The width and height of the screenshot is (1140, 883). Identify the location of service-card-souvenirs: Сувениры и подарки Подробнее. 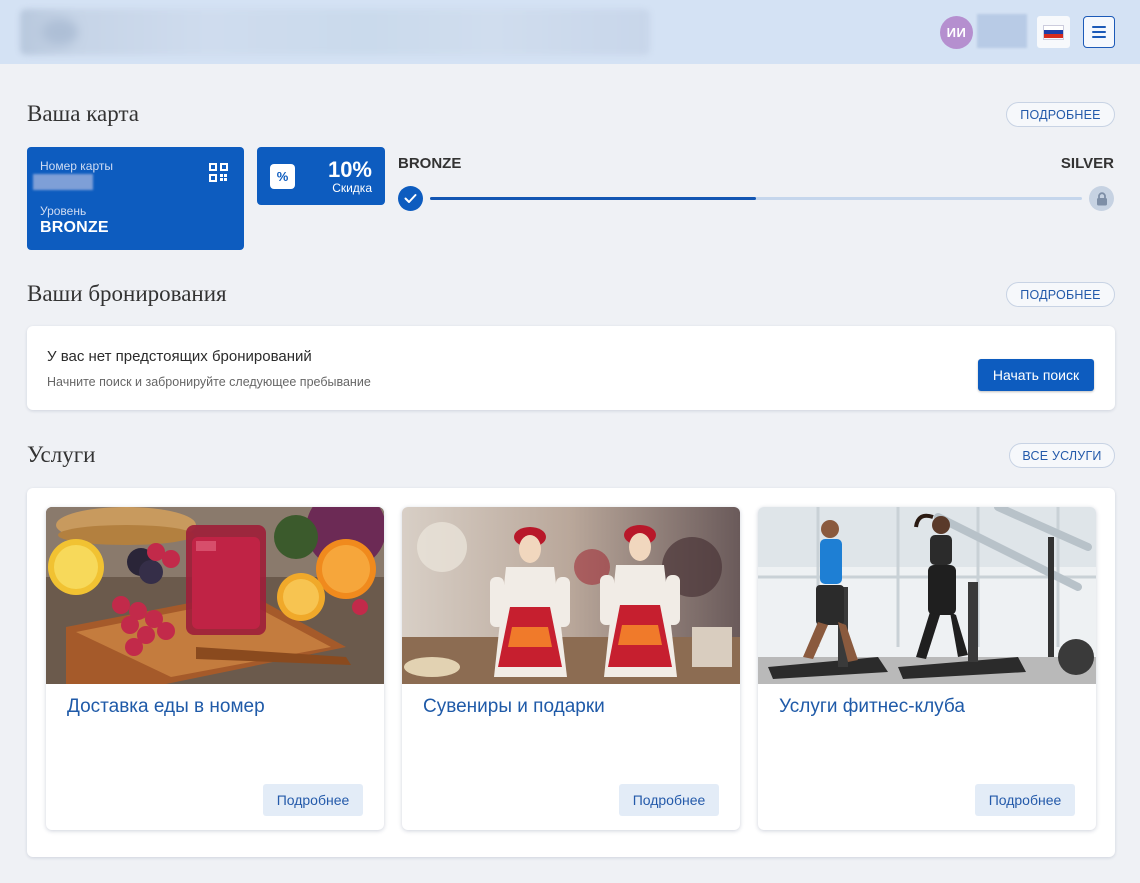
(571, 668).